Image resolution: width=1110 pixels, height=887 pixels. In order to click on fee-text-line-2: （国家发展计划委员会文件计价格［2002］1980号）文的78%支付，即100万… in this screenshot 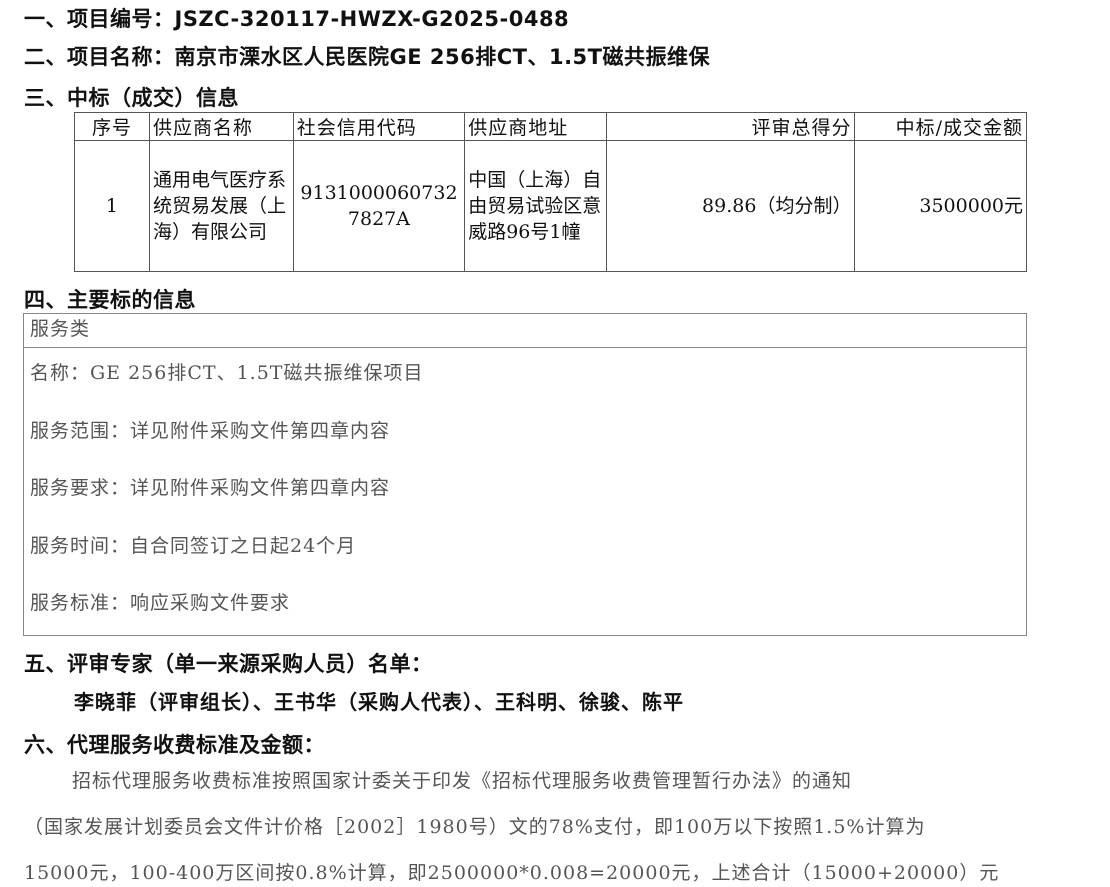, I will do `click(475, 827)`.